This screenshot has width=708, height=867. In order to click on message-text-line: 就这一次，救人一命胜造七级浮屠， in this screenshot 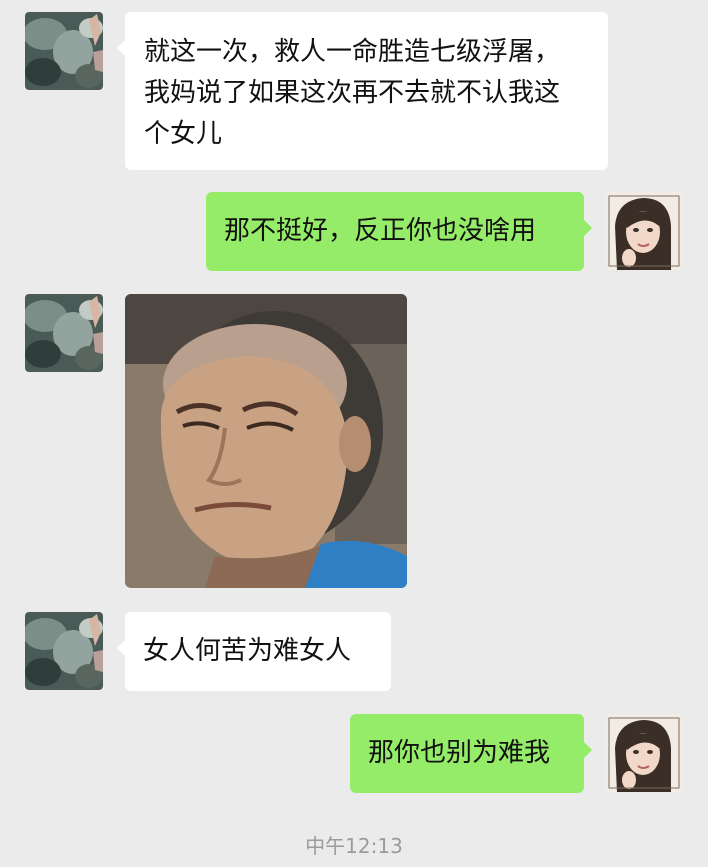, I will do `click(352, 52)`.